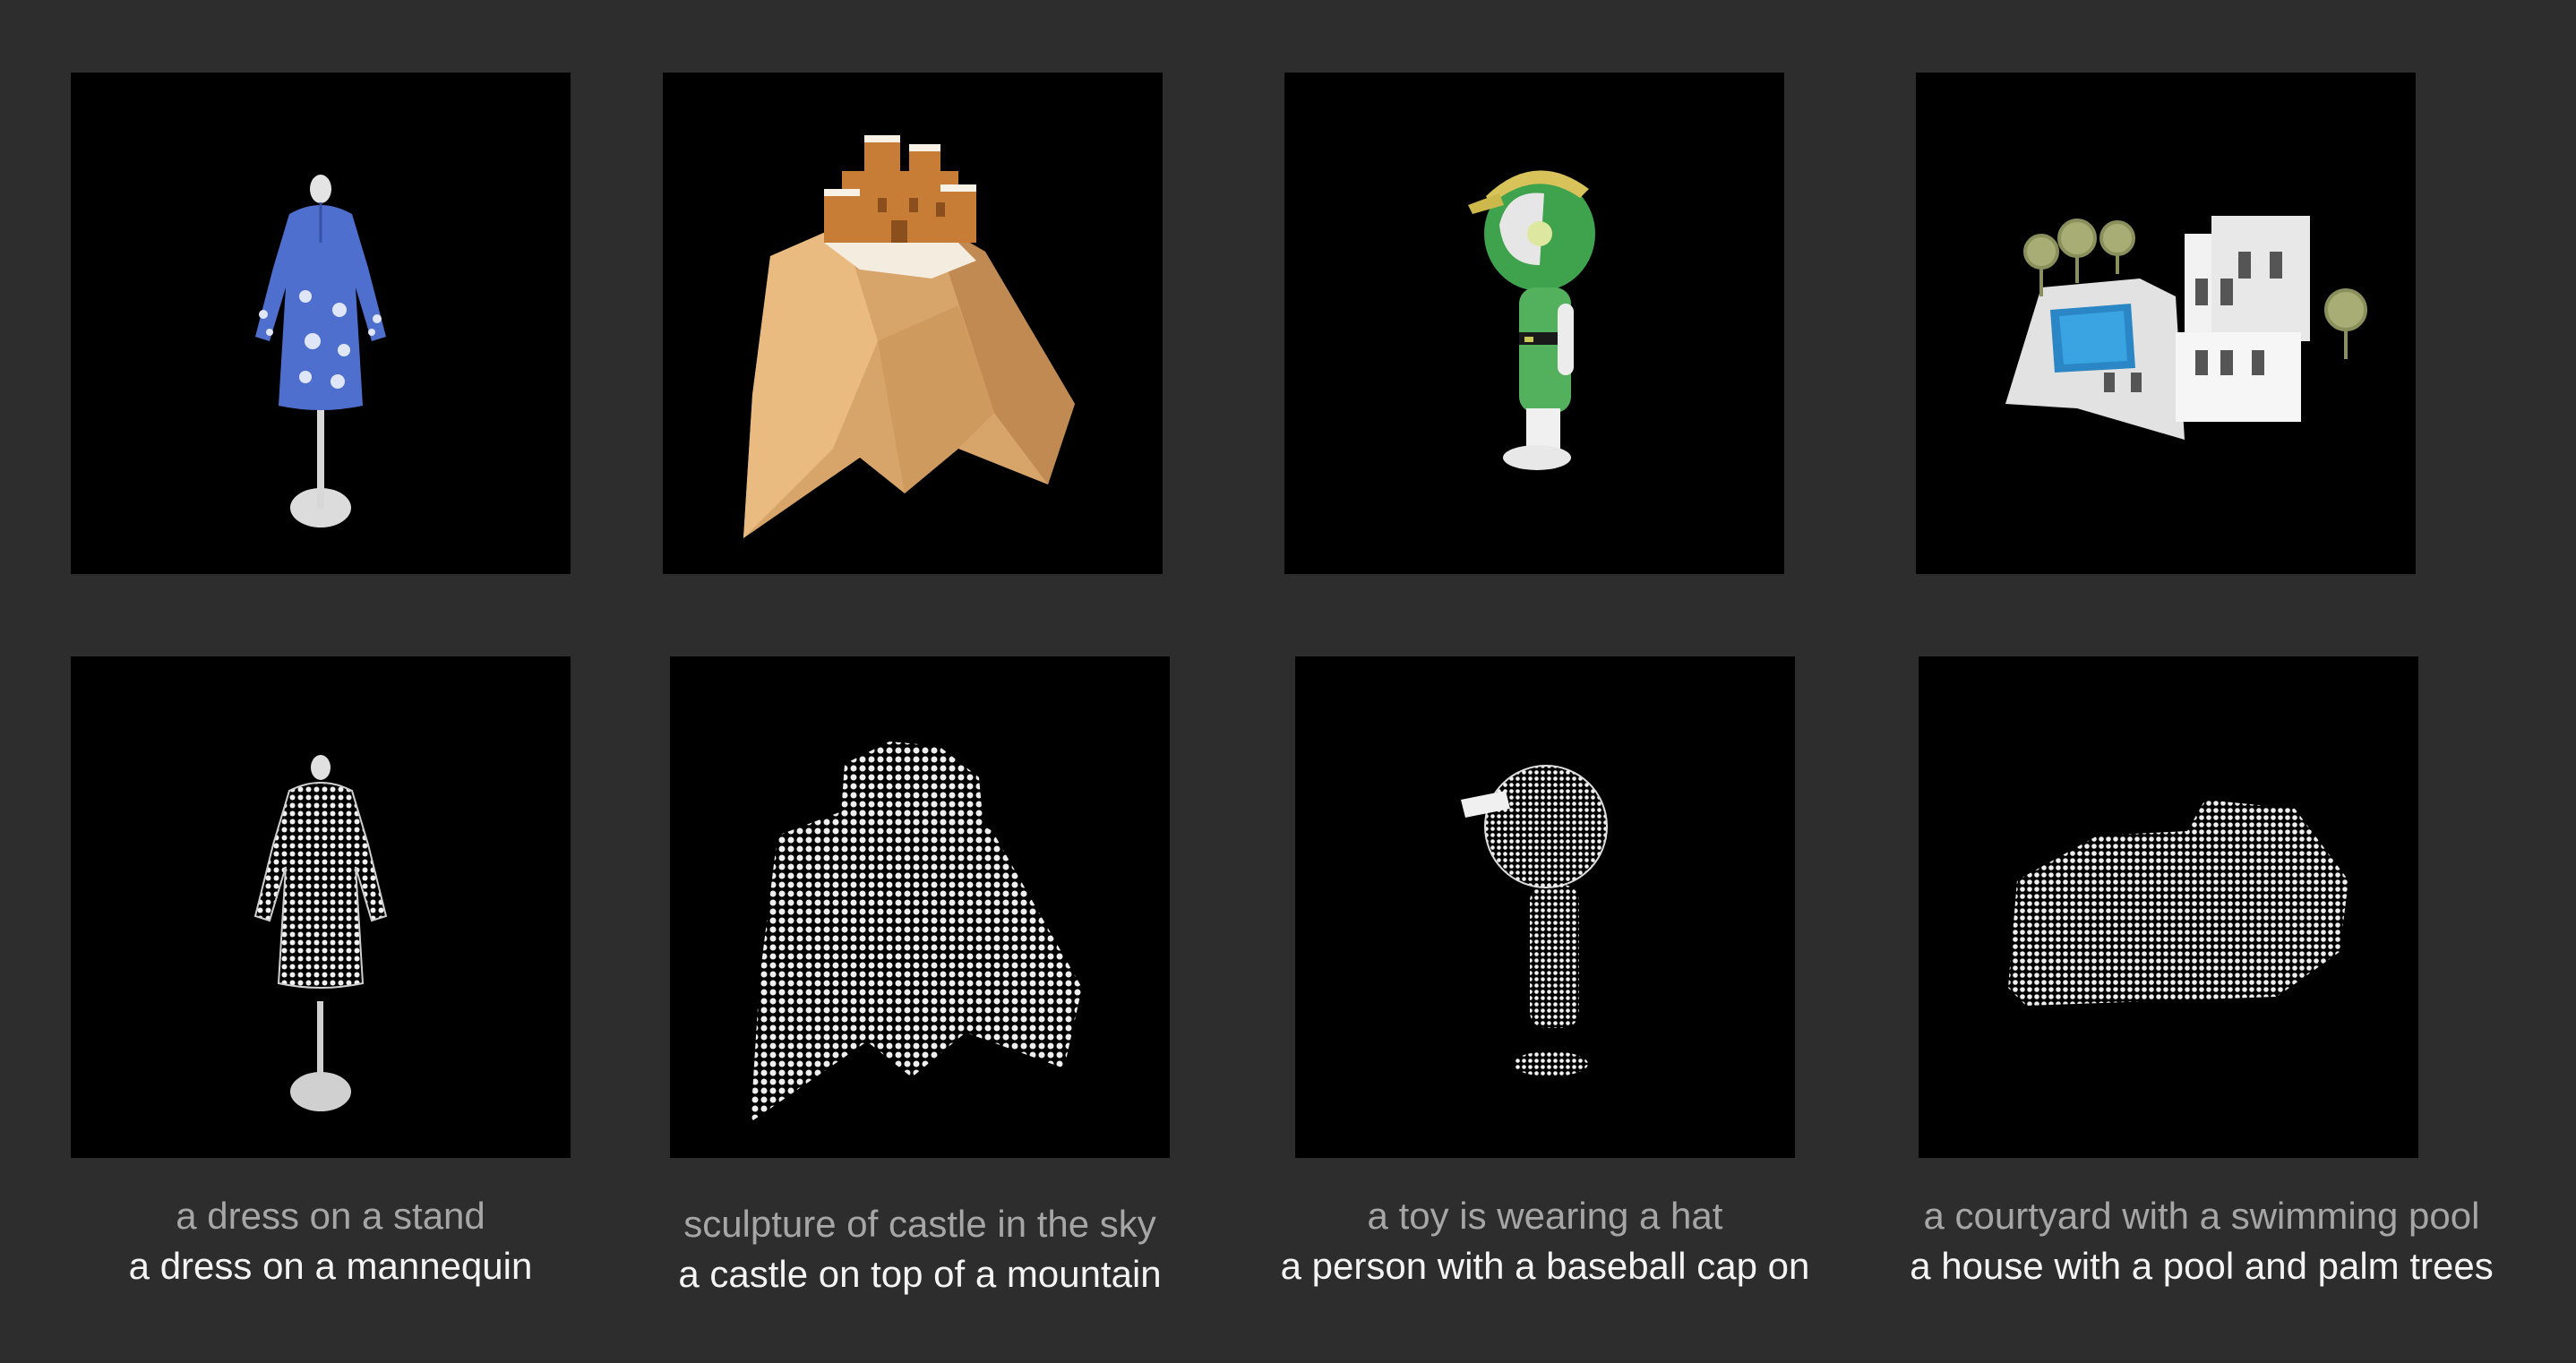 This screenshot has width=2576, height=1363. I want to click on castle-point-cloud-image, so click(916, 932).